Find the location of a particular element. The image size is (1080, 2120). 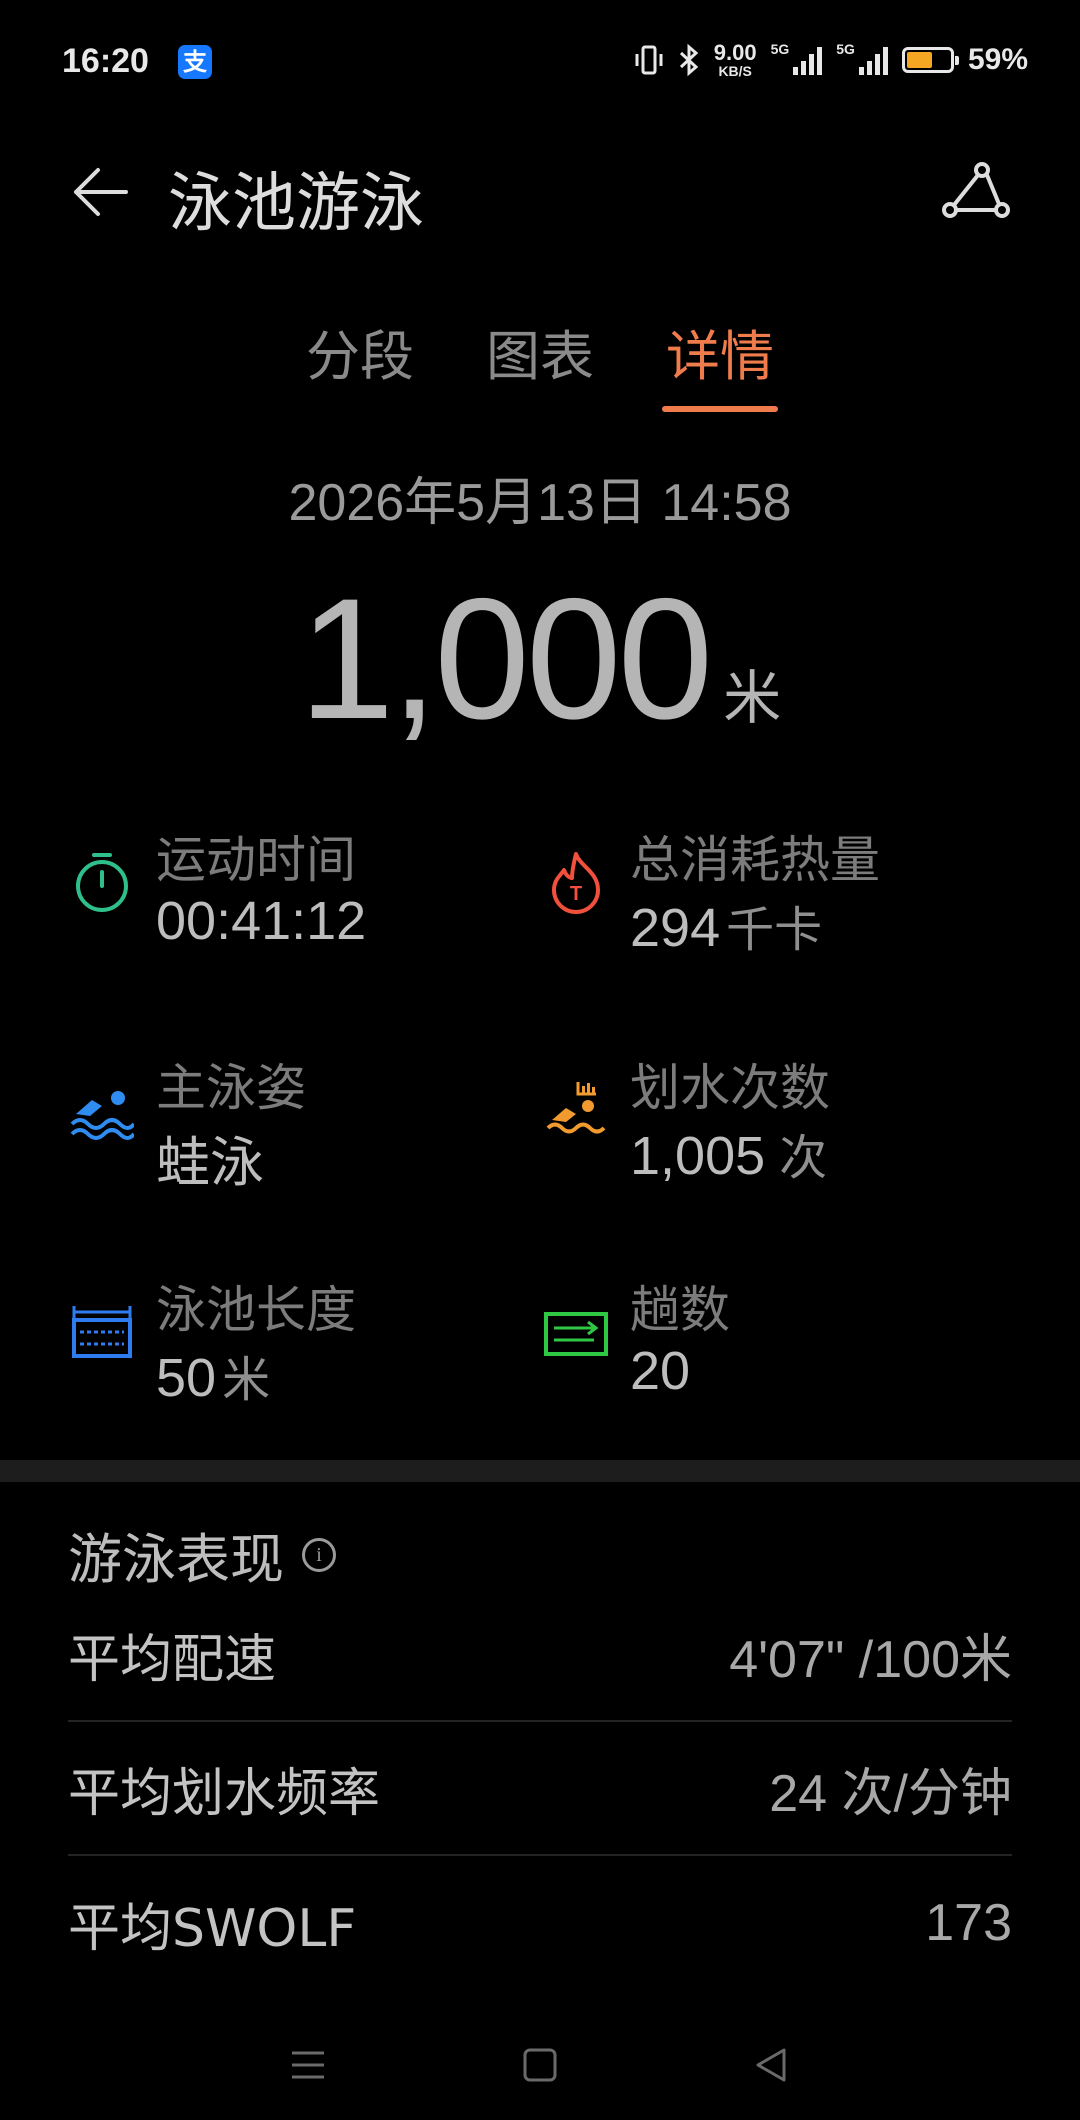

distance-unit: 米 is located at coordinates (752, 698).